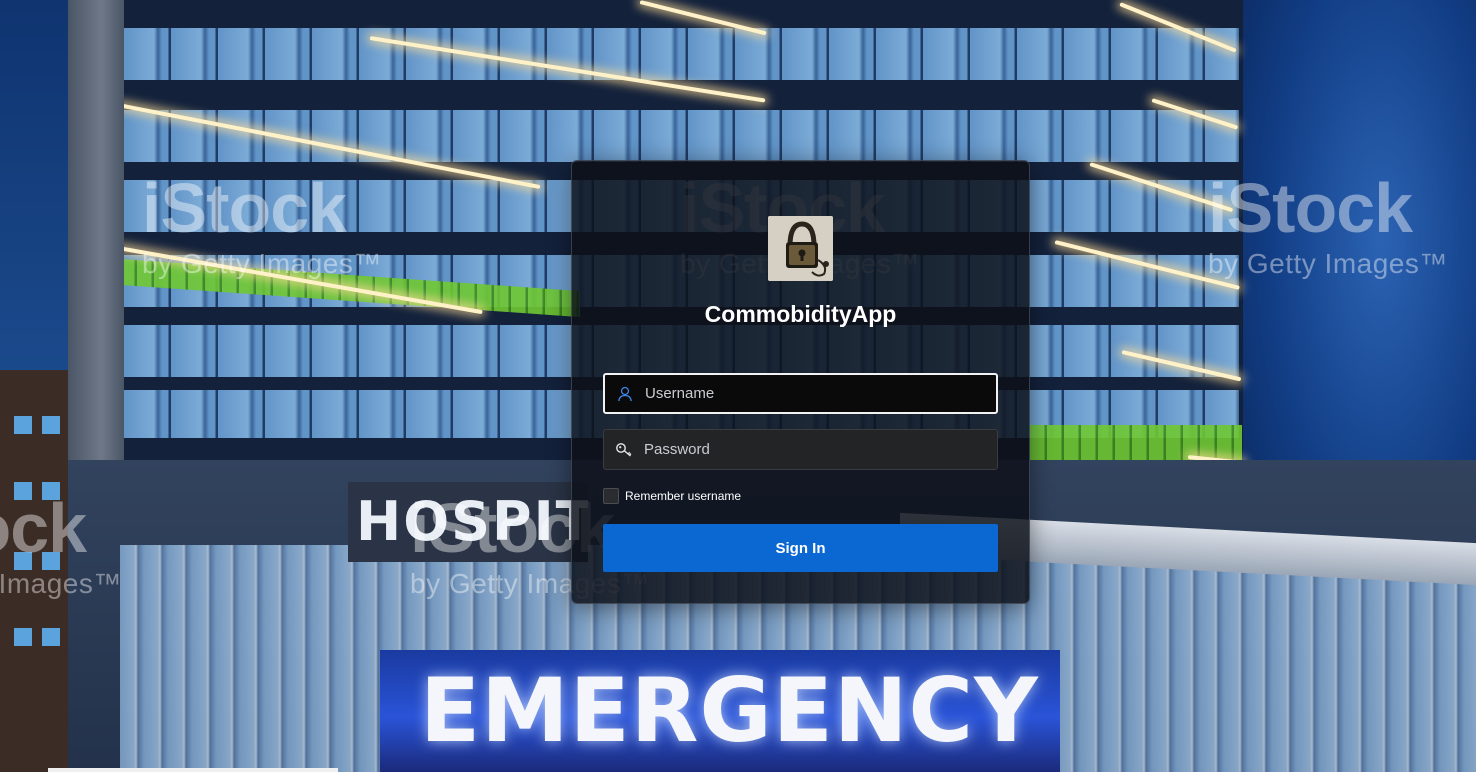 The width and height of the screenshot is (1476, 772). Describe the element at coordinates (820, 449) in the screenshot. I see `password-input` at that location.